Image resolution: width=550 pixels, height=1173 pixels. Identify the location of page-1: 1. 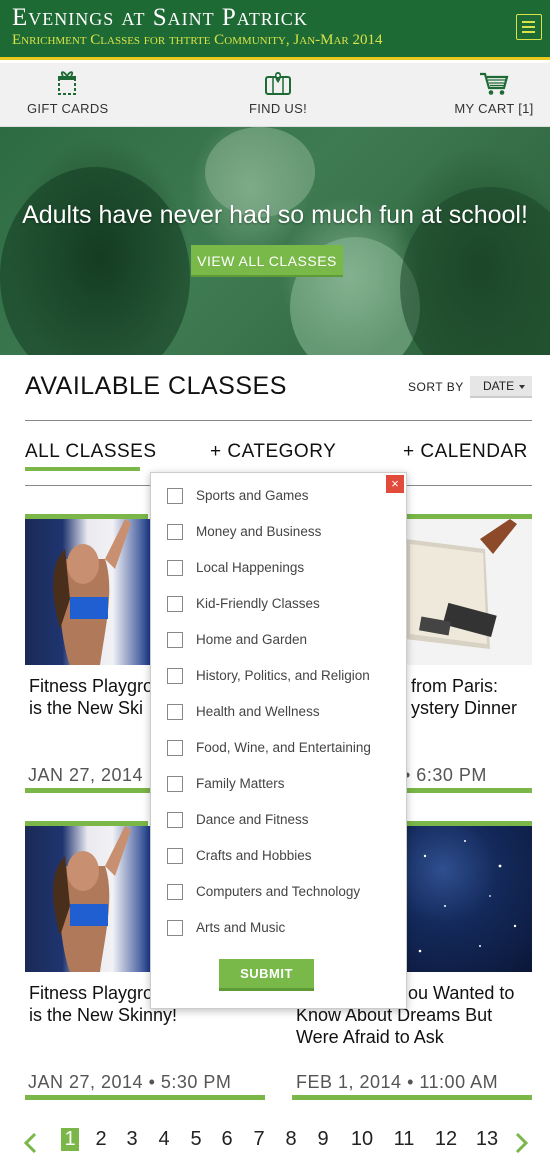
(70, 1139).